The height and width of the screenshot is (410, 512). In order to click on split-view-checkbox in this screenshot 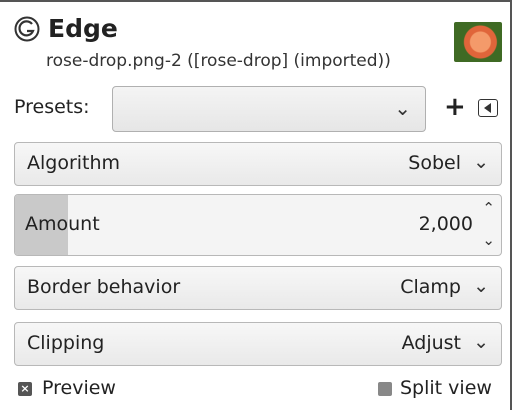, I will do `click(385, 389)`.